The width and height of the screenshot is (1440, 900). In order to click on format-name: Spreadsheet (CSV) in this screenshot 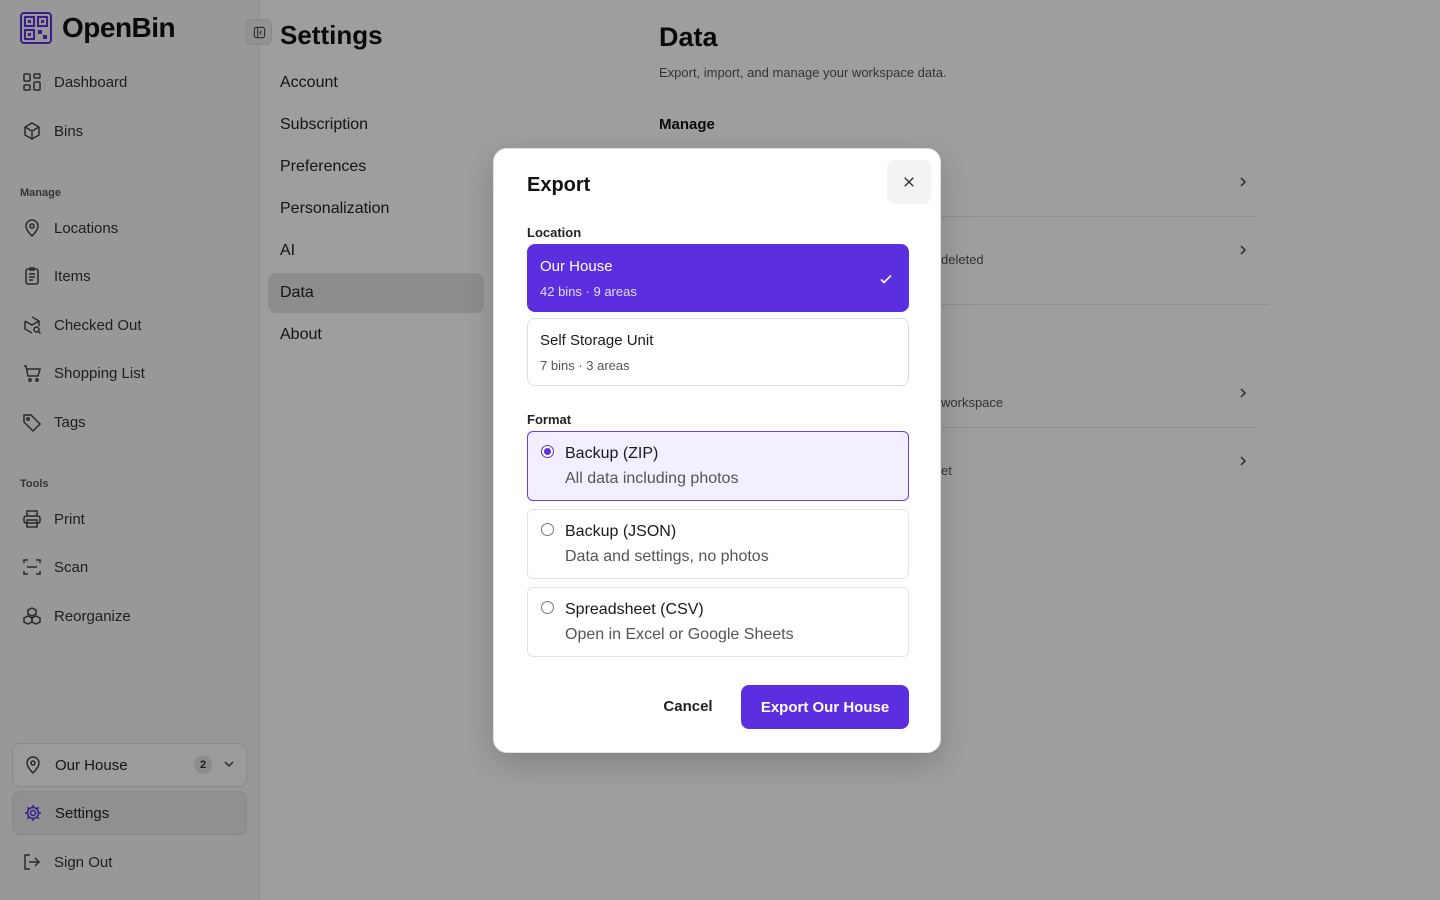, I will do `click(634, 609)`.